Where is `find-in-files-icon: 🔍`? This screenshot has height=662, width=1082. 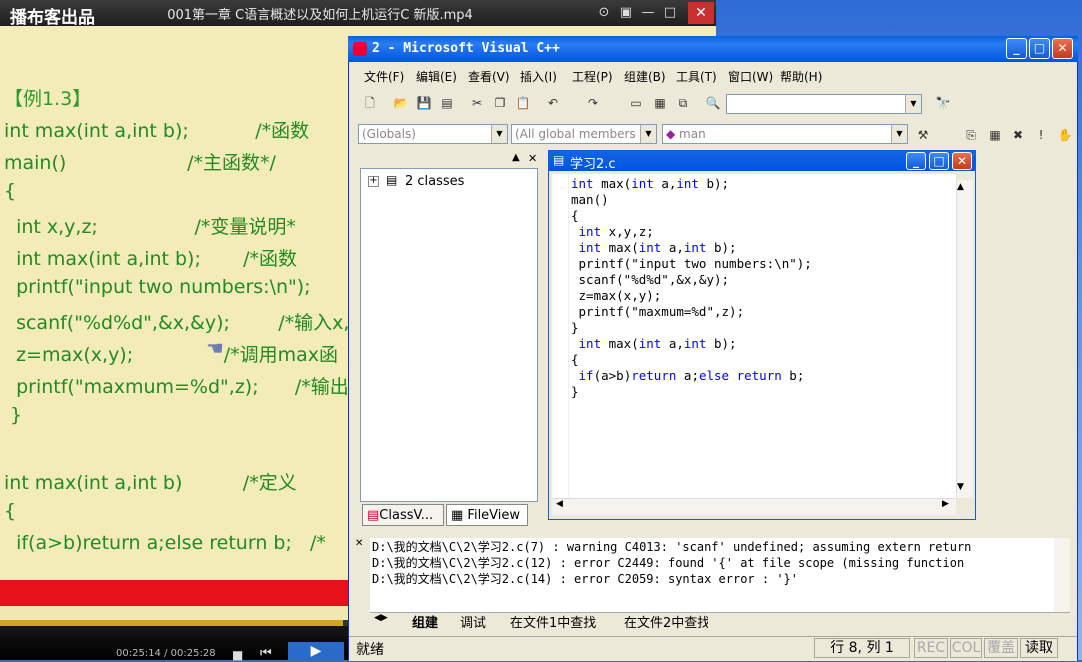 find-in-files-icon: 🔍 is located at coordinates (713, 103).